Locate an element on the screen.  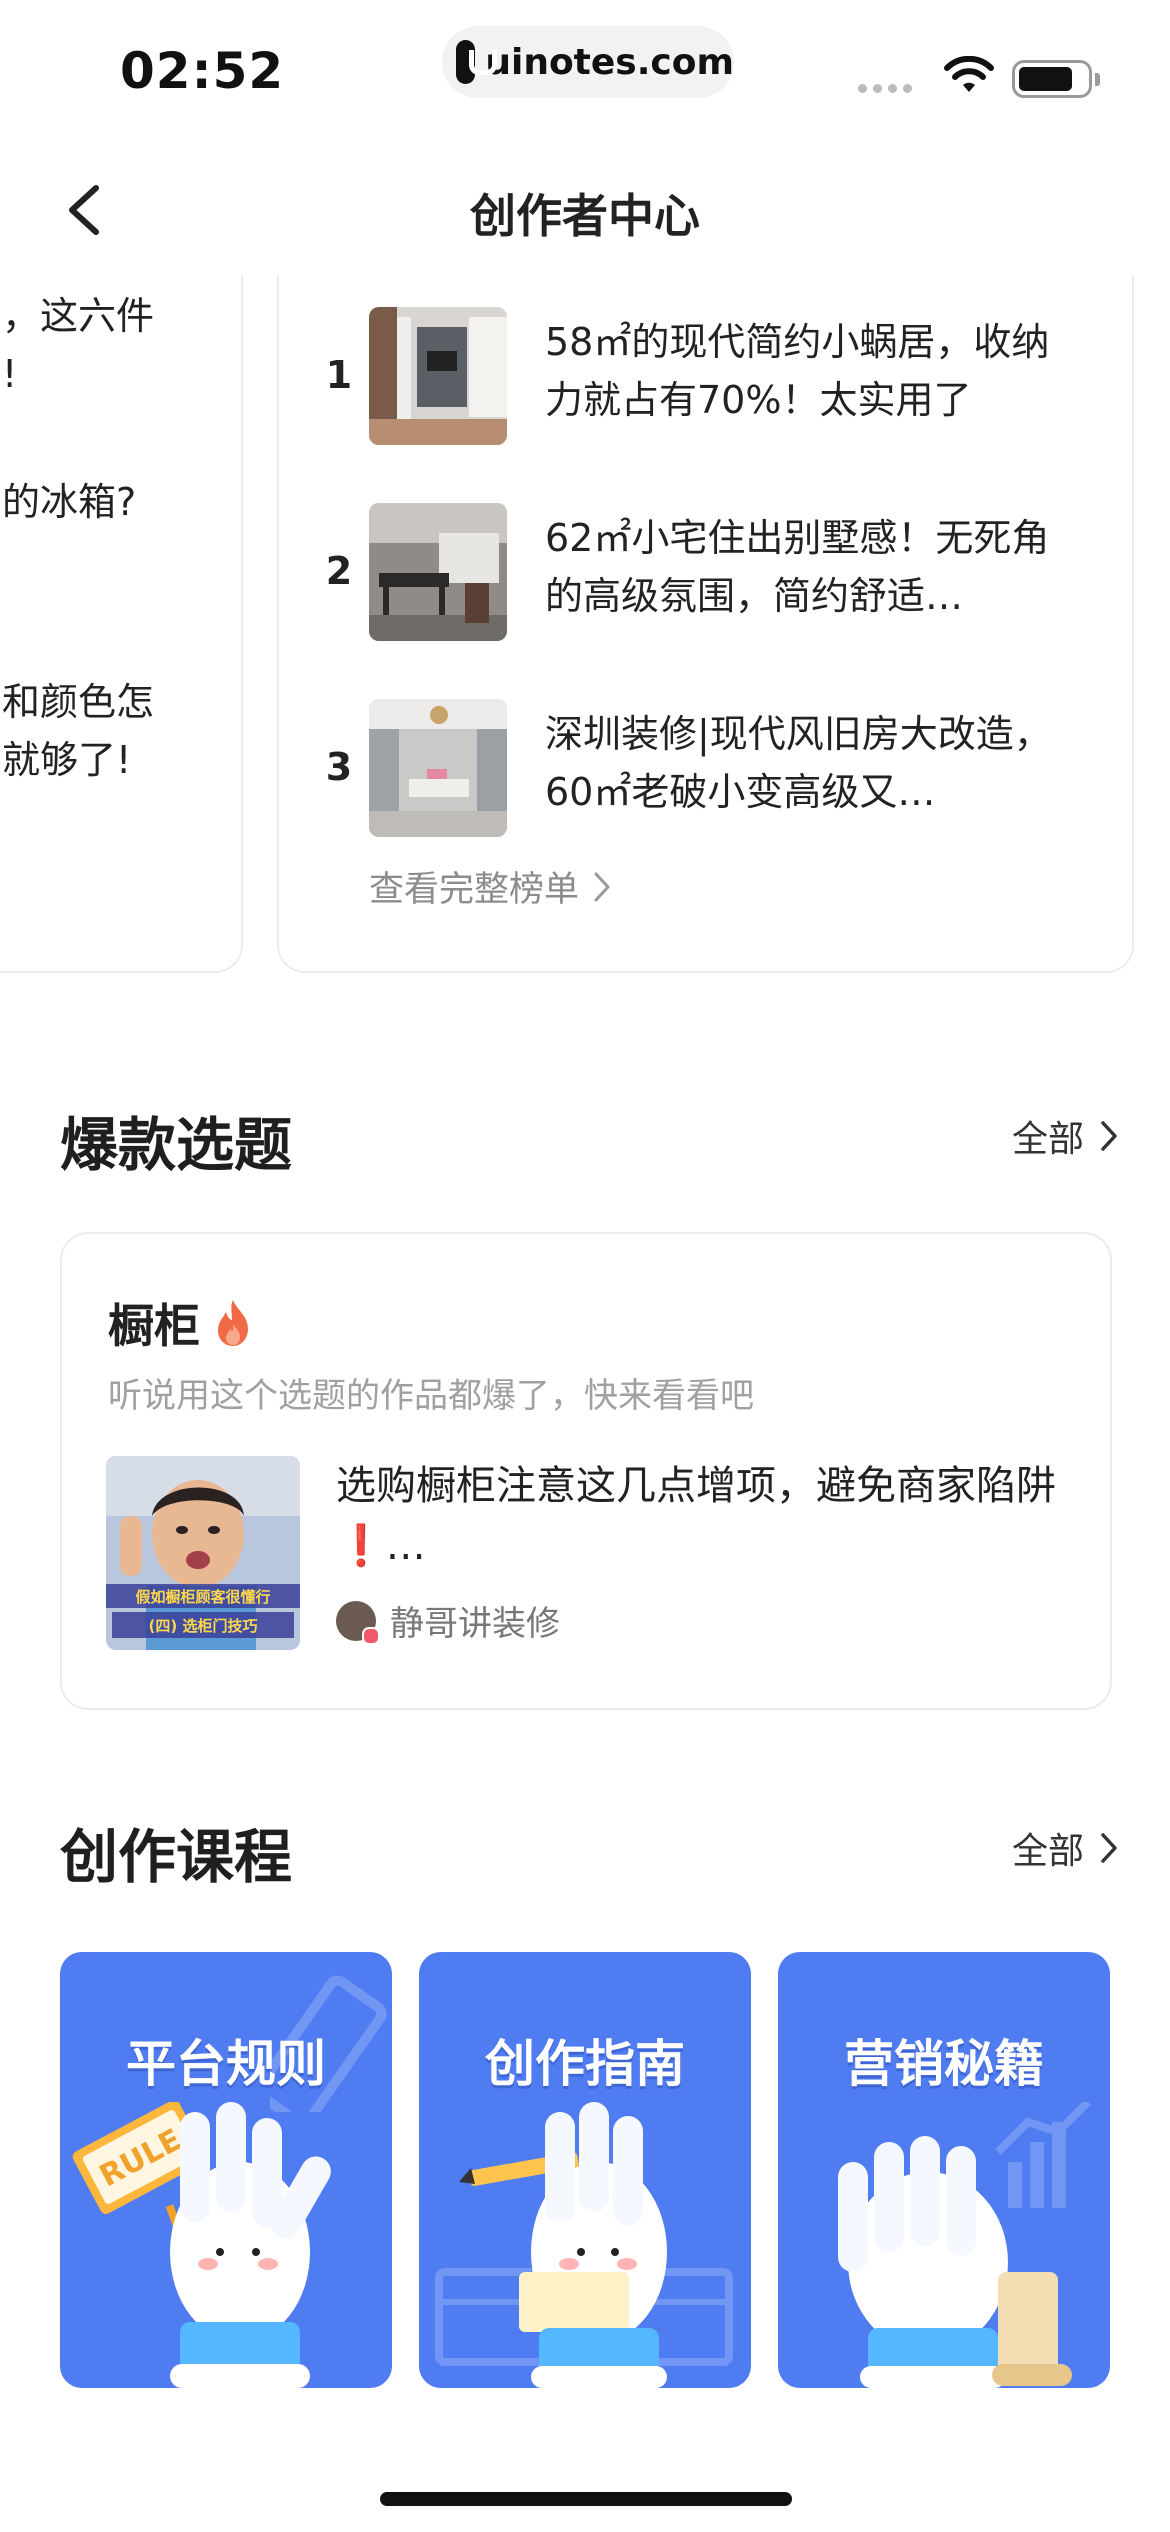
battery-icon is located at coordinates (1052, 79).